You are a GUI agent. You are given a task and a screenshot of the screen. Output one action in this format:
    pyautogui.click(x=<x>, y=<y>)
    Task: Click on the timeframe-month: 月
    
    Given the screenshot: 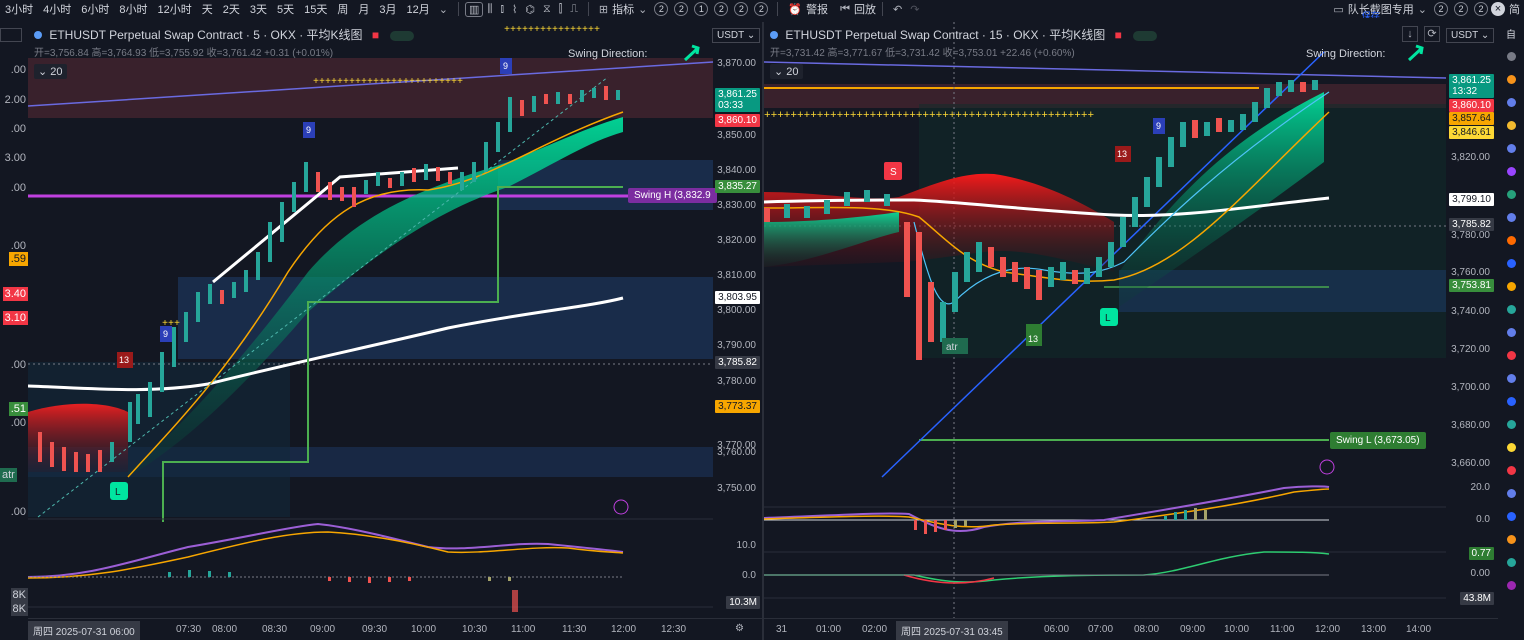 What is the action you would take?
    pyautogui.click(x=363, y=9)
    